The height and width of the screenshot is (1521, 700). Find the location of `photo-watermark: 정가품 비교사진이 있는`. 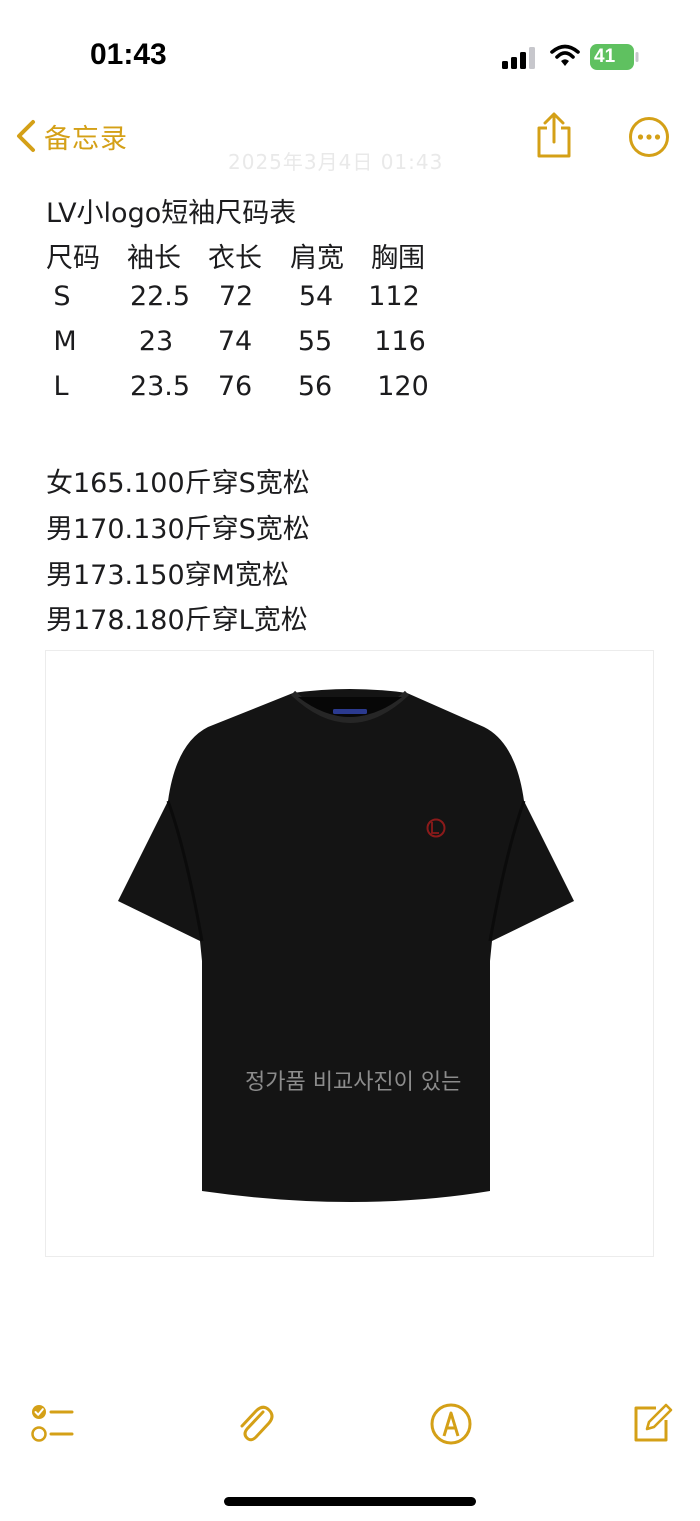

photo-watermark: 정가품 비교사진이 있는 is located at coordinates (353, 1082).